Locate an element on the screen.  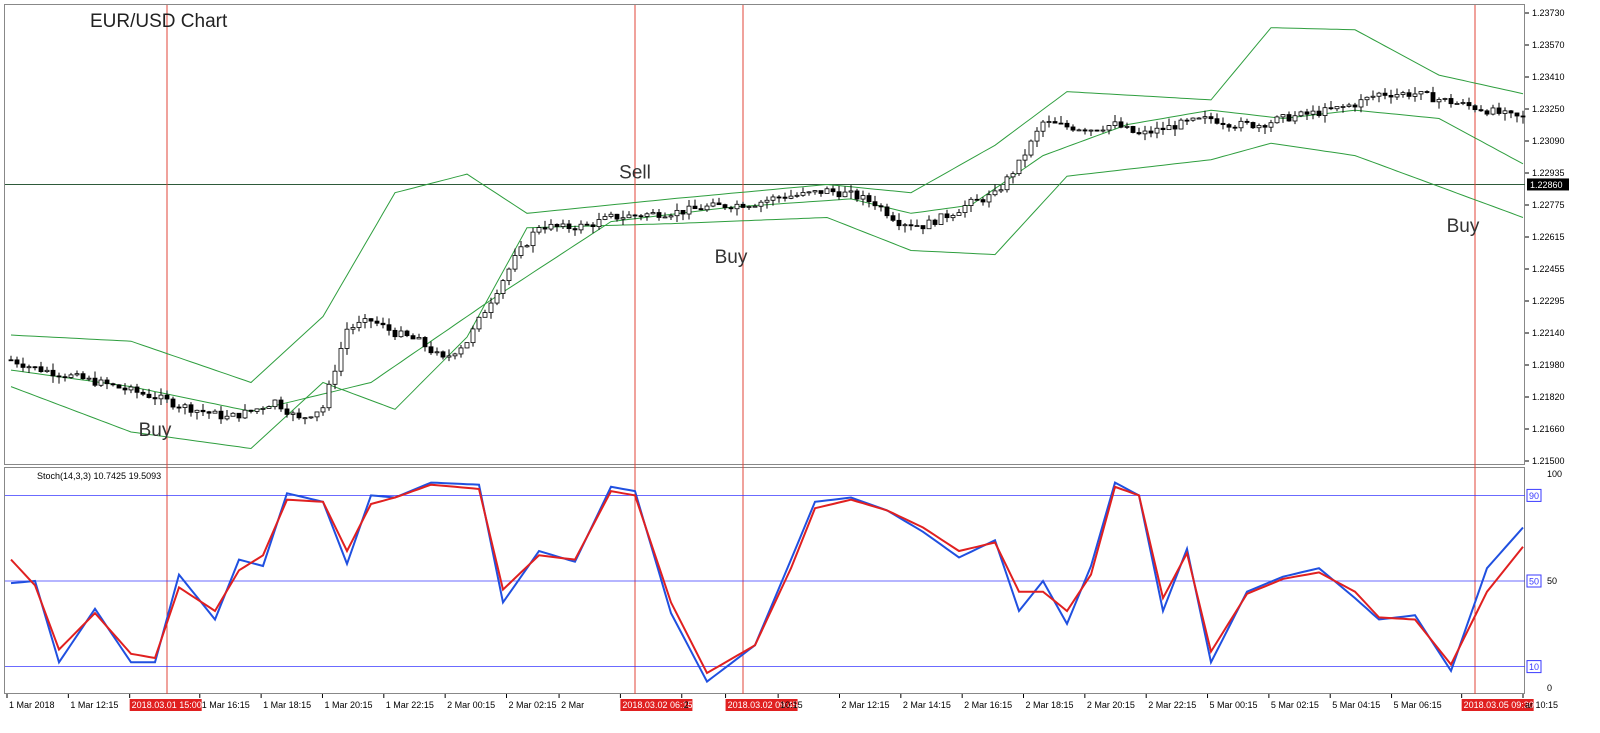
time-axis-label: ar 10:15 is located at coordinates (1541, 705).